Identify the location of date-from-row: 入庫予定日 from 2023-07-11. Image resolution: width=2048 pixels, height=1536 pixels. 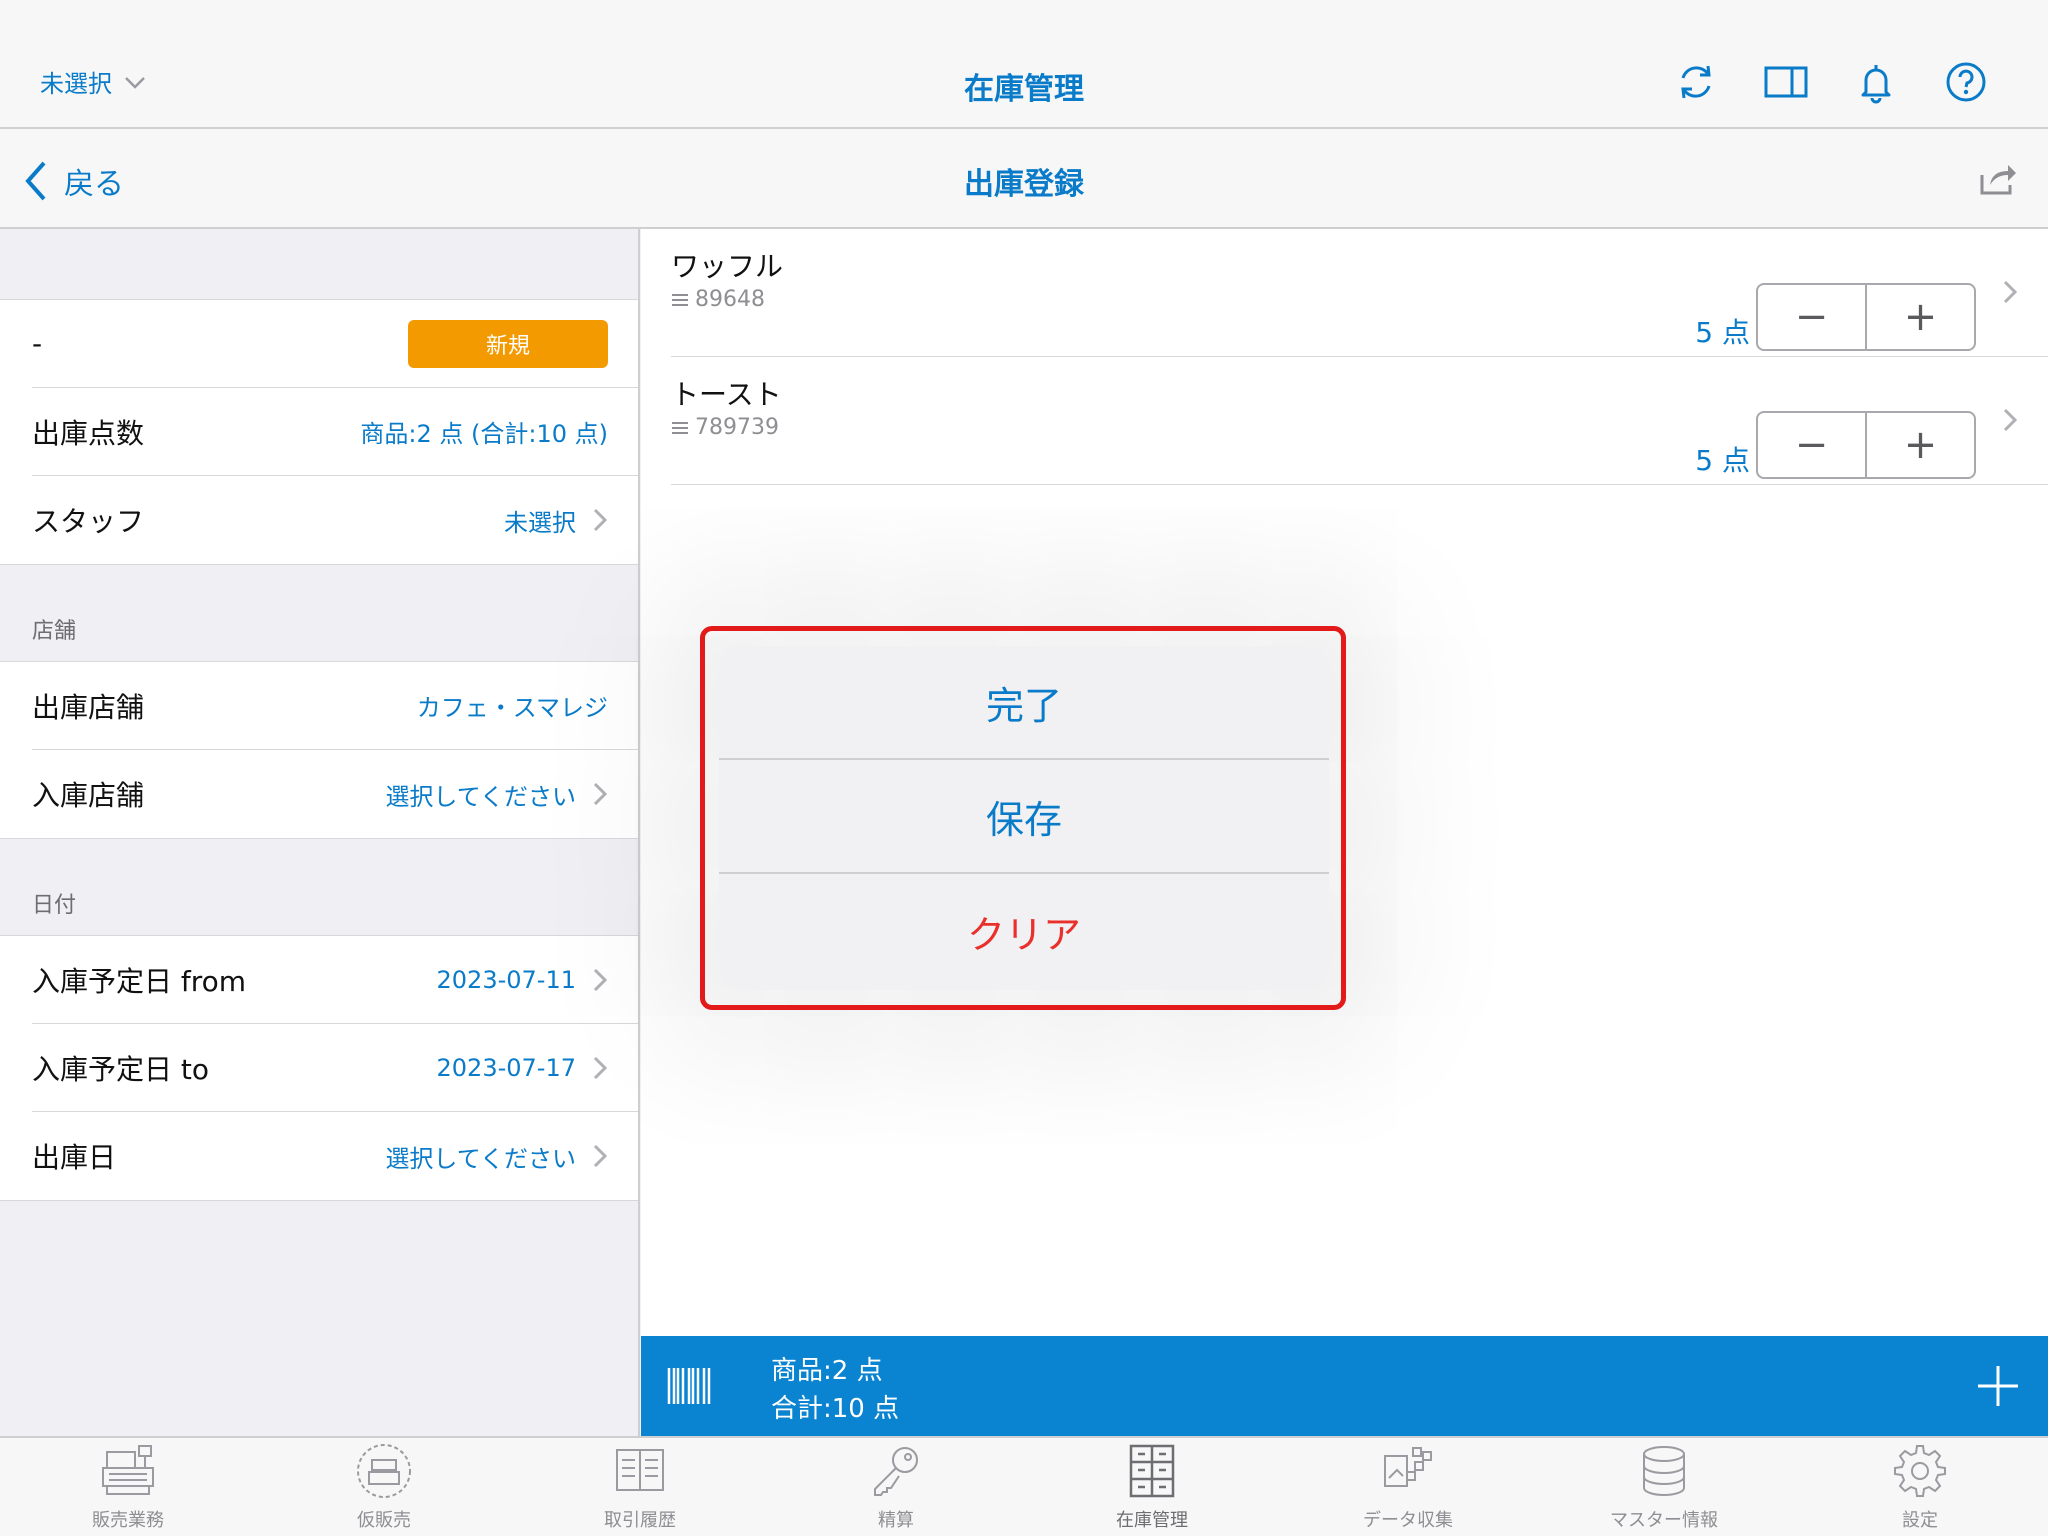
(335, 980).